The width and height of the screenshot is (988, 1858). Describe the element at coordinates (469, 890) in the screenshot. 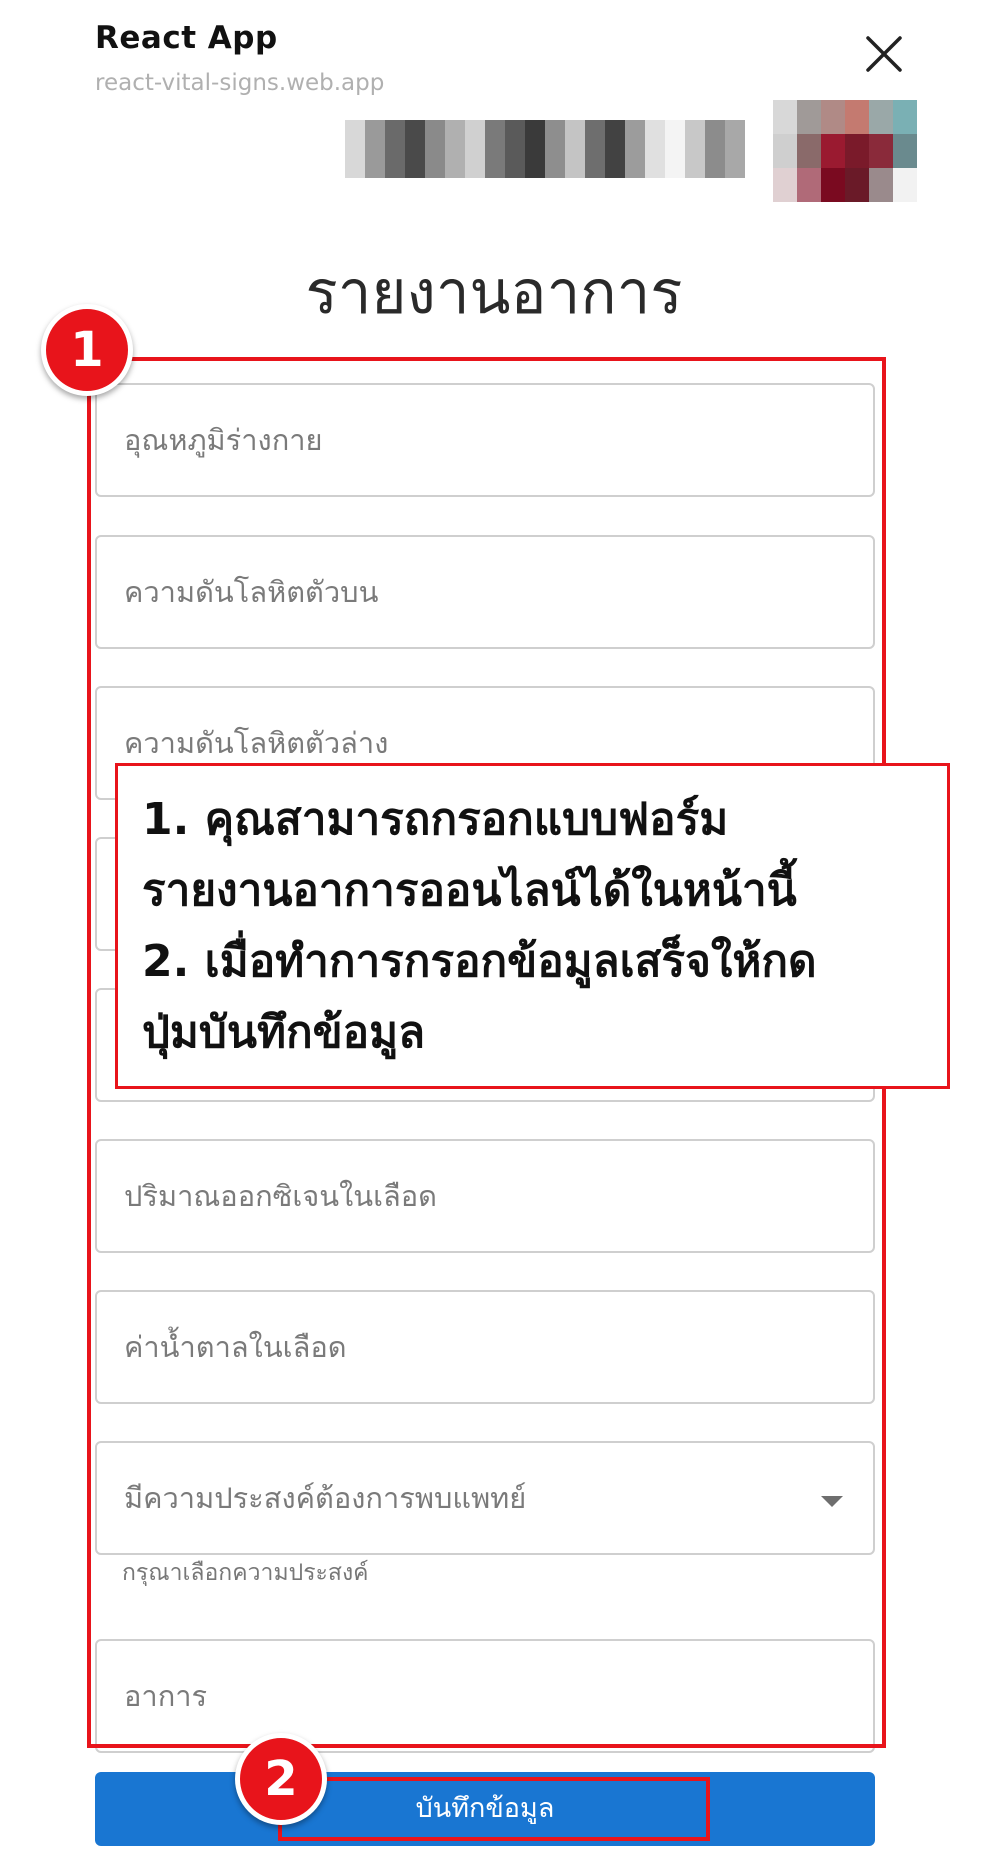

I see `callout-line-2: รายงานอาการออนไลน์ได้ในหน้านี้` at that location.